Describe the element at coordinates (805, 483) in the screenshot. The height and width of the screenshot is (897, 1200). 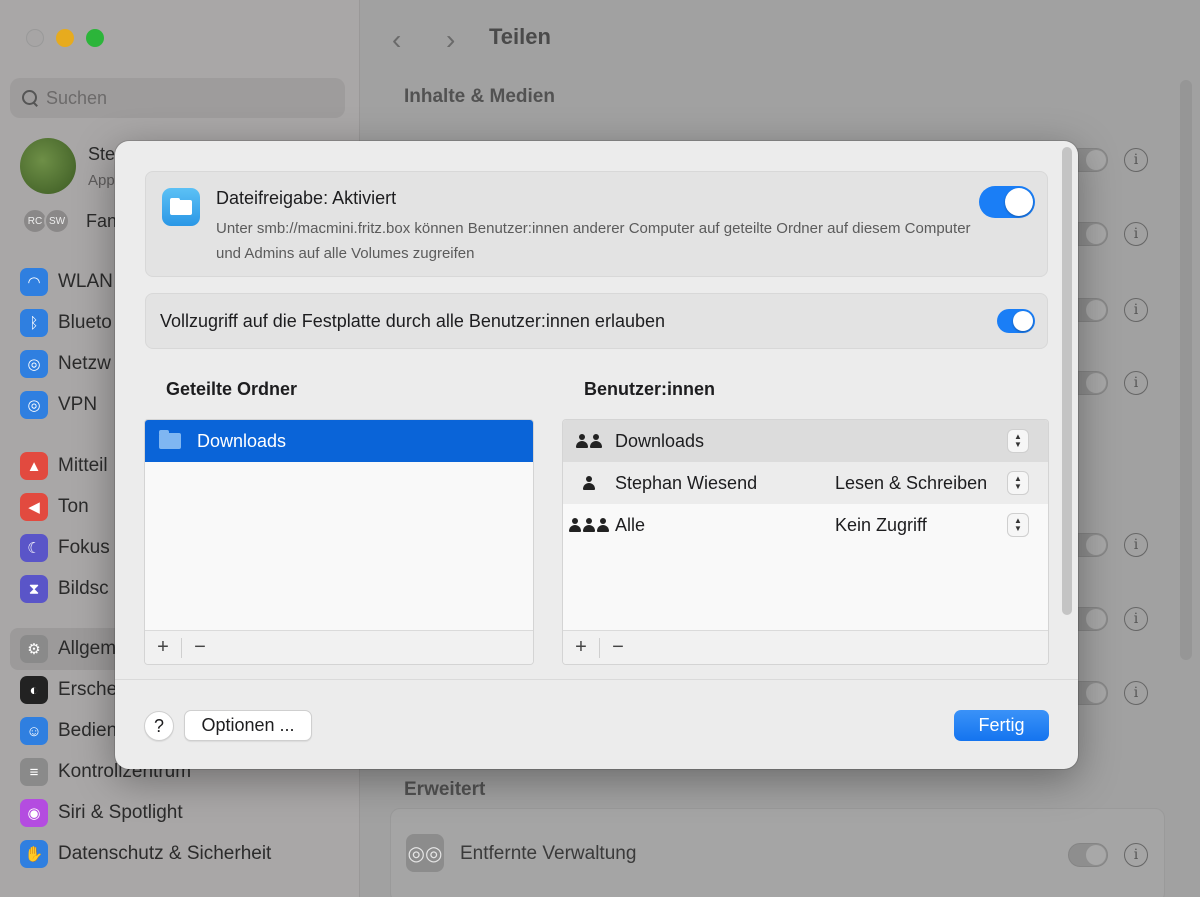
I see `table-row: Stephan Wiesend Lesen & Schreiben ▲ ▼` at that location.